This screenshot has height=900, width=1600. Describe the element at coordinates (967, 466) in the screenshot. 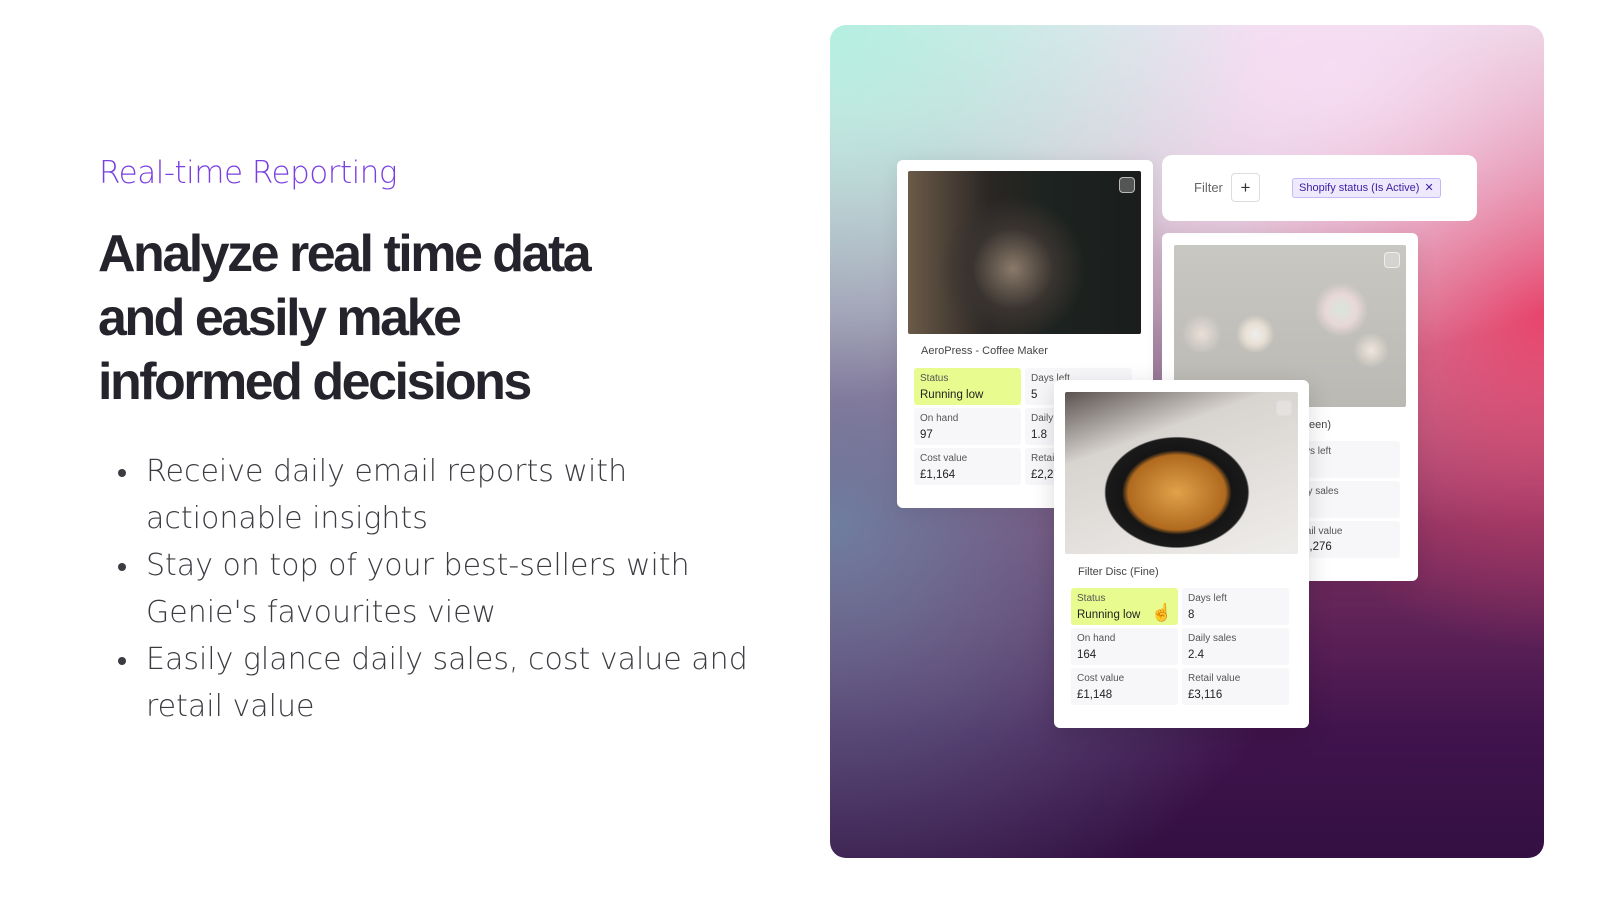

I see `cost-value-cell: Cost value £1,164` at that location.